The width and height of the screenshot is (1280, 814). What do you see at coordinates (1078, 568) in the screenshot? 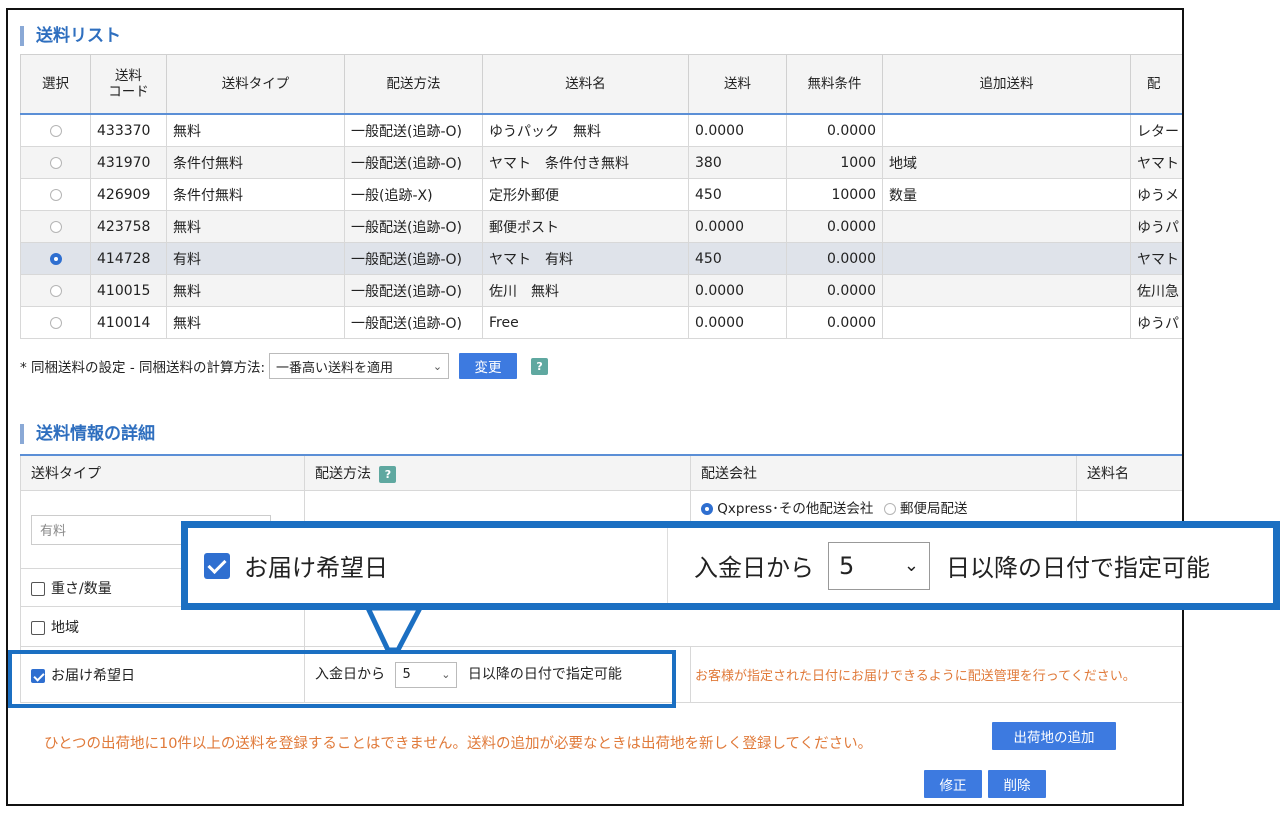
I see `callout-after-label: 日以降の日付で指定可能` at bounding box center [1078, 568].